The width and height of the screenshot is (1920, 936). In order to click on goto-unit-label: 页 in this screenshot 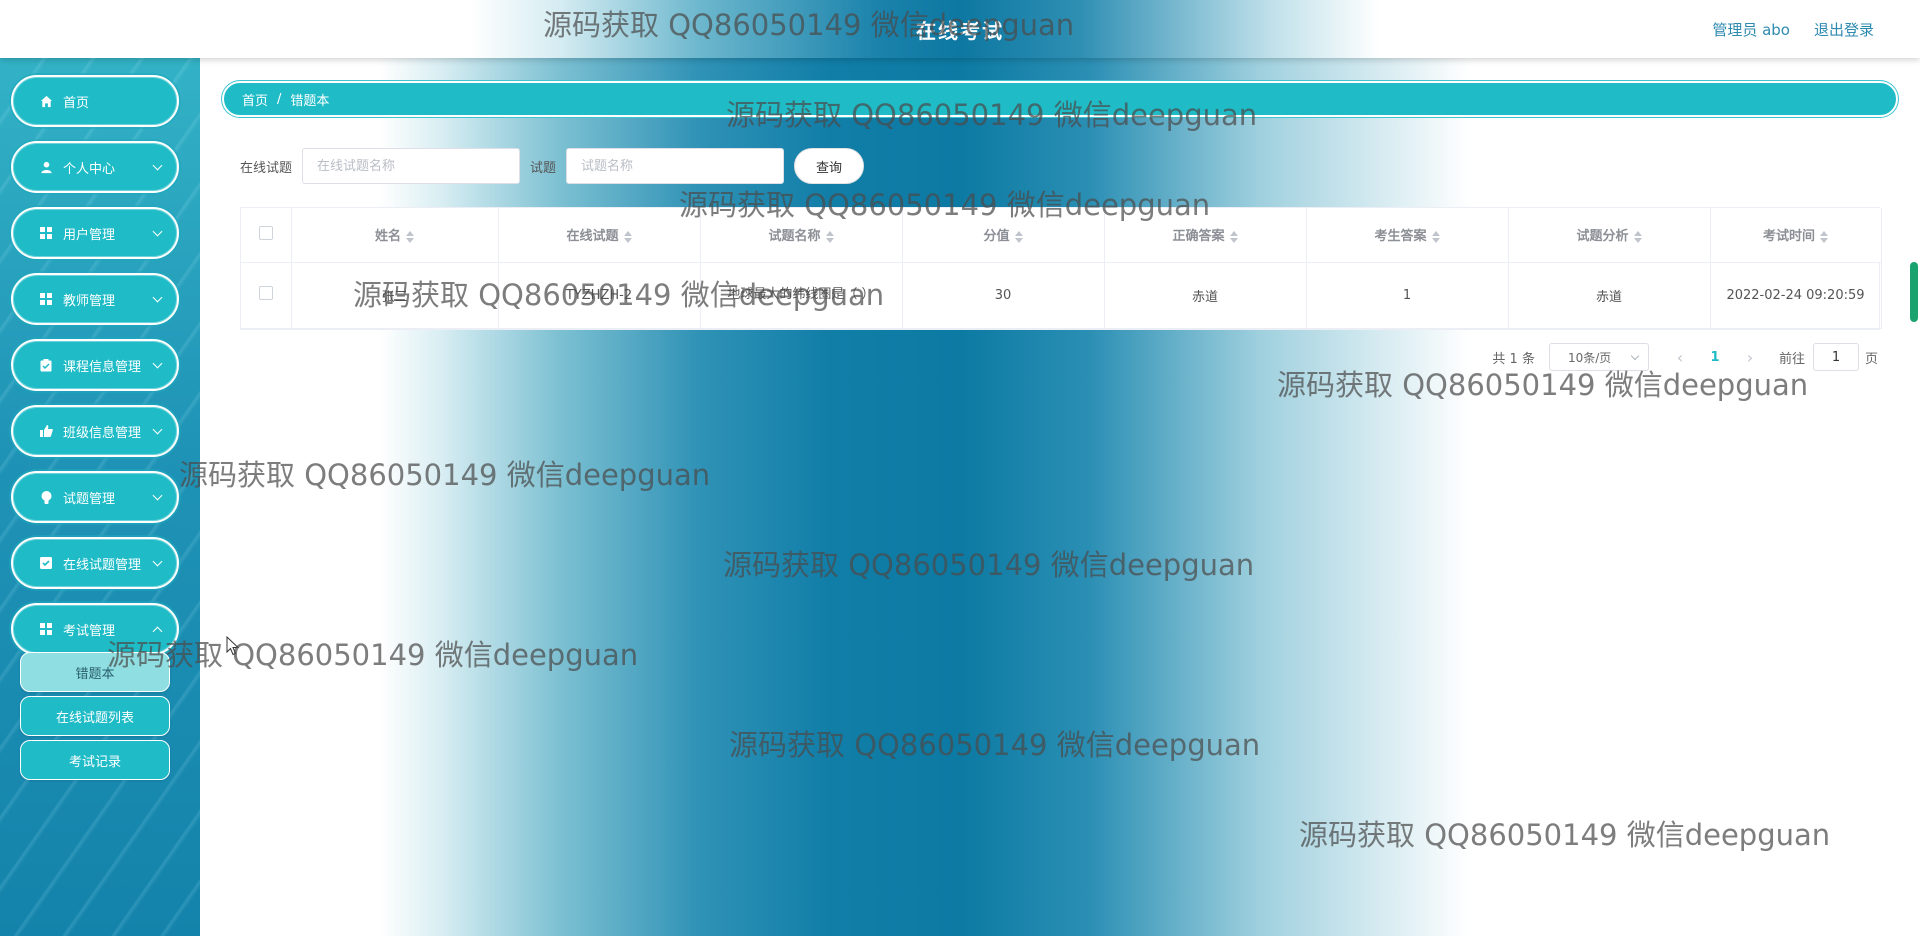, I will do `click(1871, 359)`.